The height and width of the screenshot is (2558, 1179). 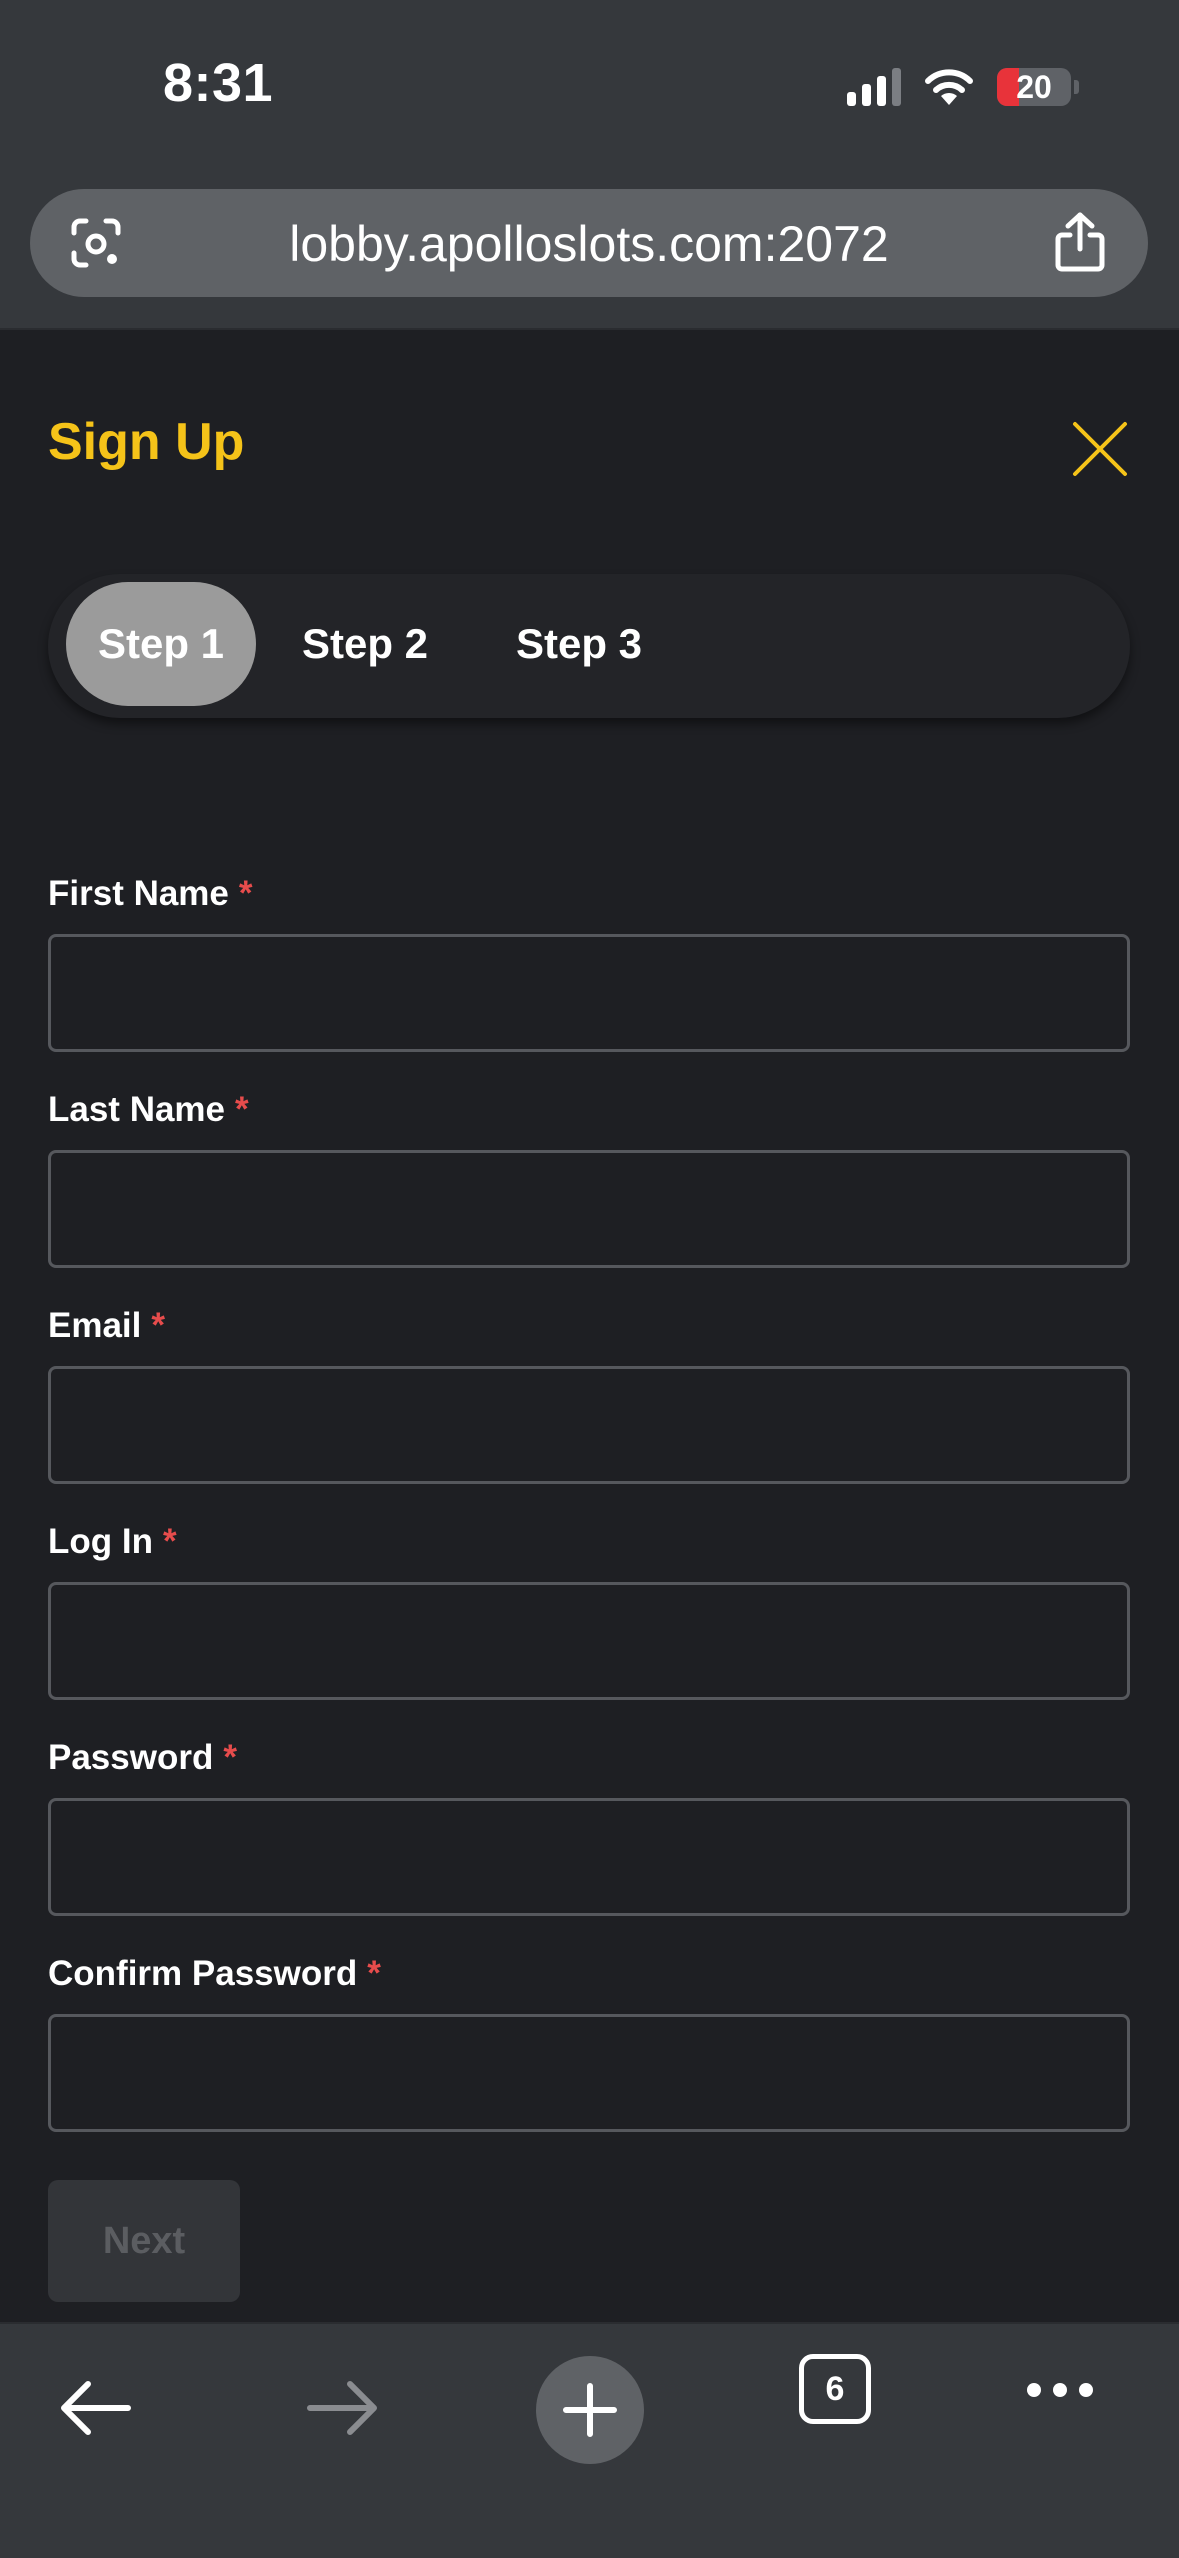 I want to click on password-input, so click(x=589, y=1857).